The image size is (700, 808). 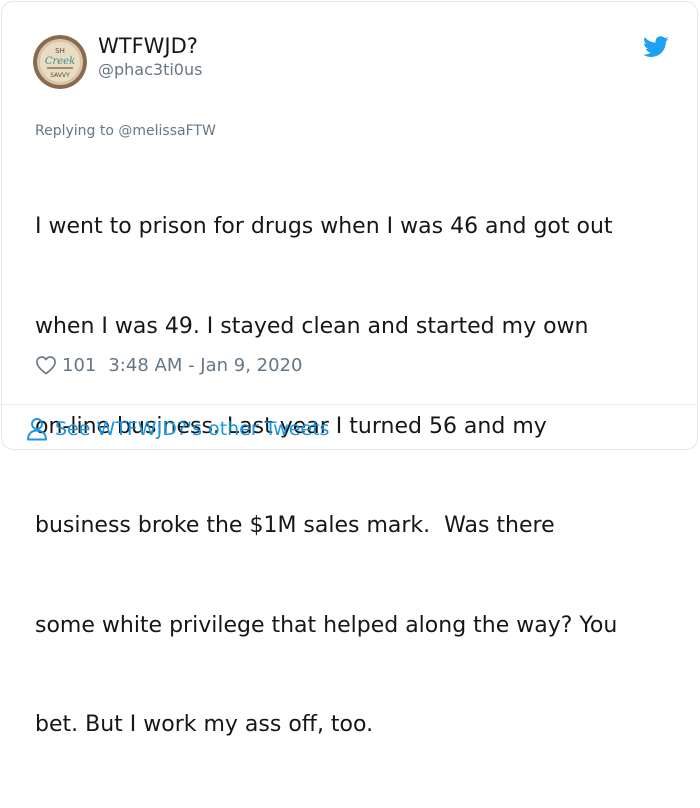 I want to click on see-other-tweets-label: See WTFWJD?'s other Tweets, so click(x=192, y=429).